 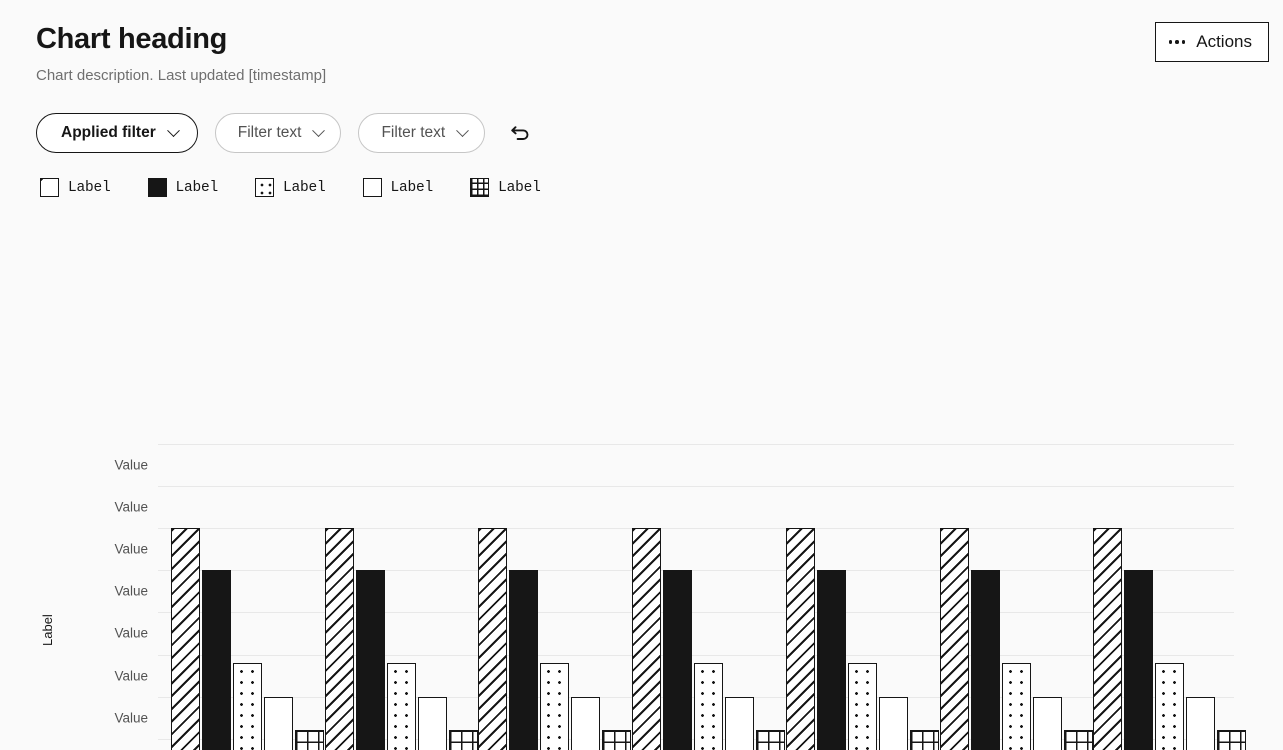 I want to click on filter-bar: Applied filter Filter text Filter text, so click(x=286, y=133).